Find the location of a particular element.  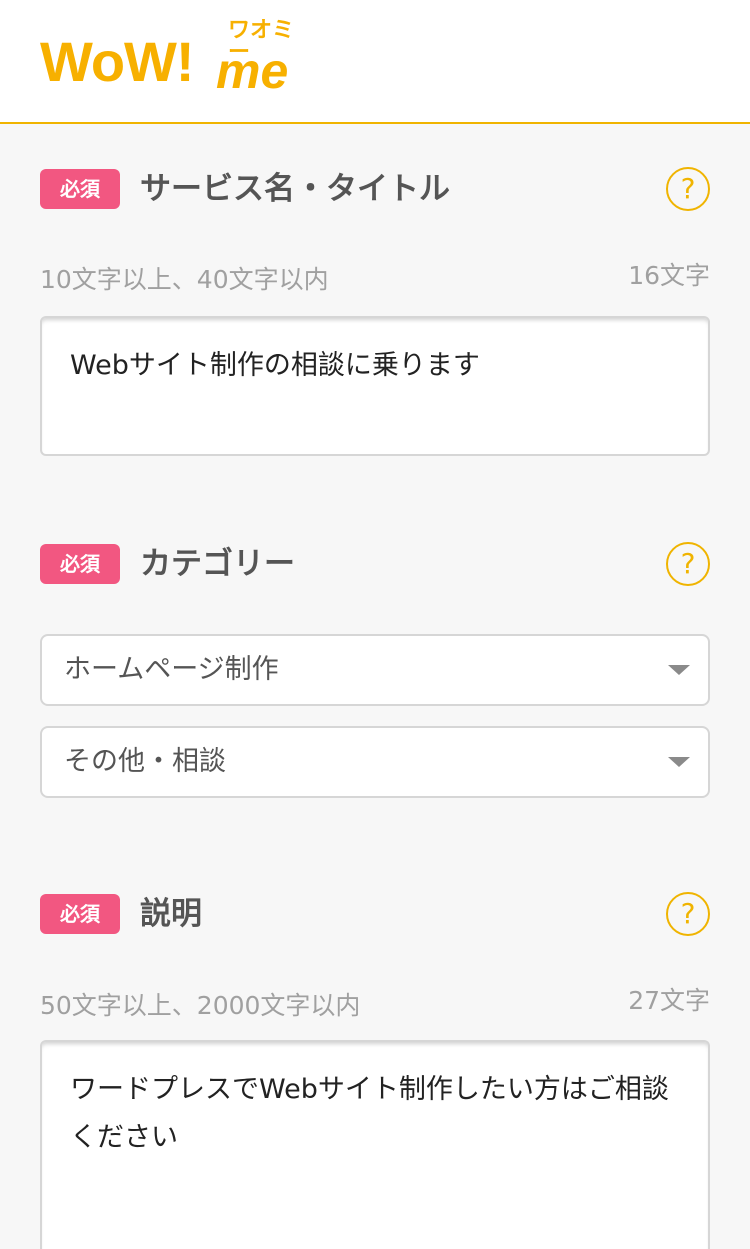

section-description-header: 必須 説明 ? is located at coordinates (375, 914).